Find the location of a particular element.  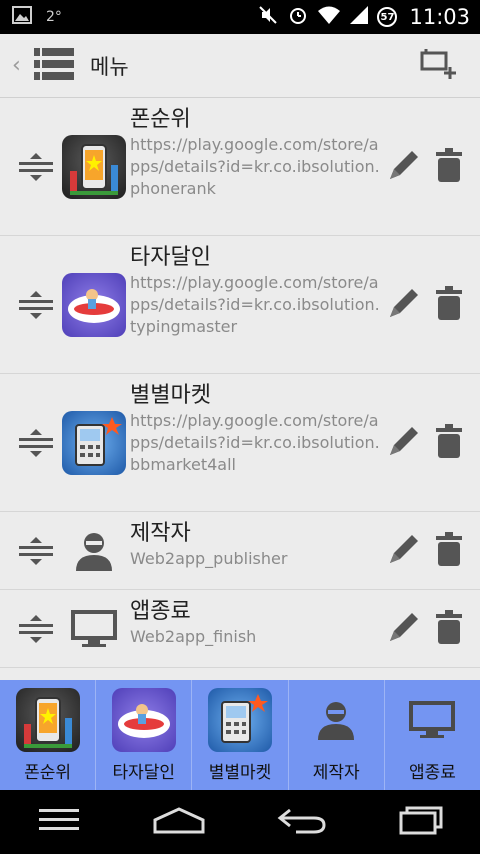

tab-finish: 앱종료 is located at coordinates (432, 735).